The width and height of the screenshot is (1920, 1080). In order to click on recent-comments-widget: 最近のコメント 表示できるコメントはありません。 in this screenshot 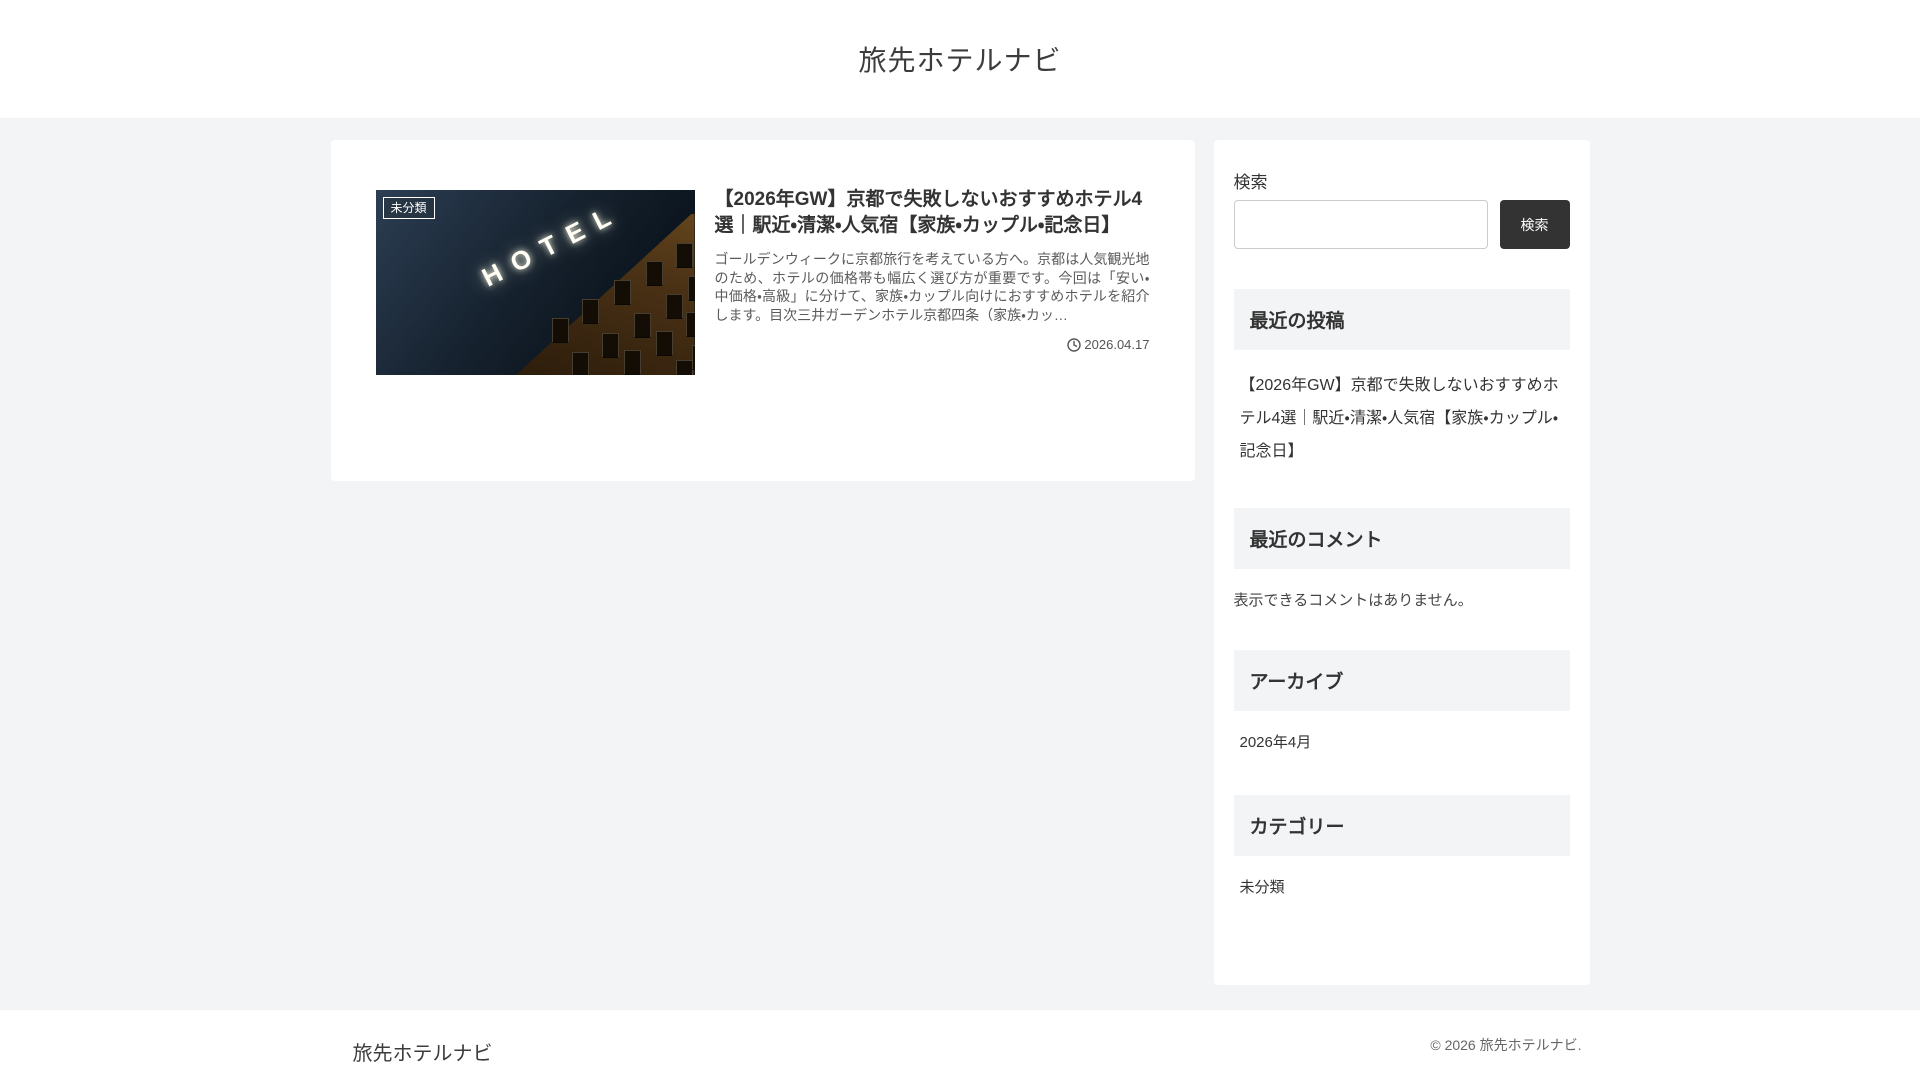, I will do `click(1401, 559)`.